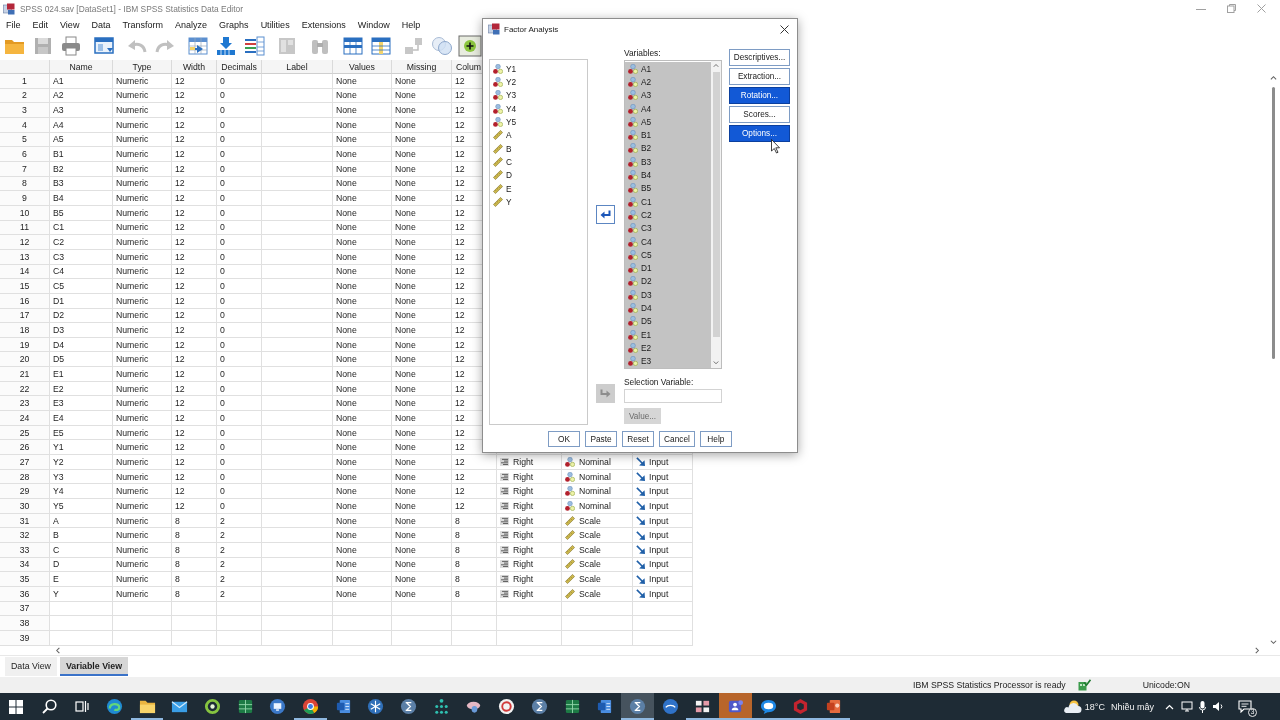 This screenshot has width=1280, height=720. I want to click on menu-item: Utilities, so click(275, 24).